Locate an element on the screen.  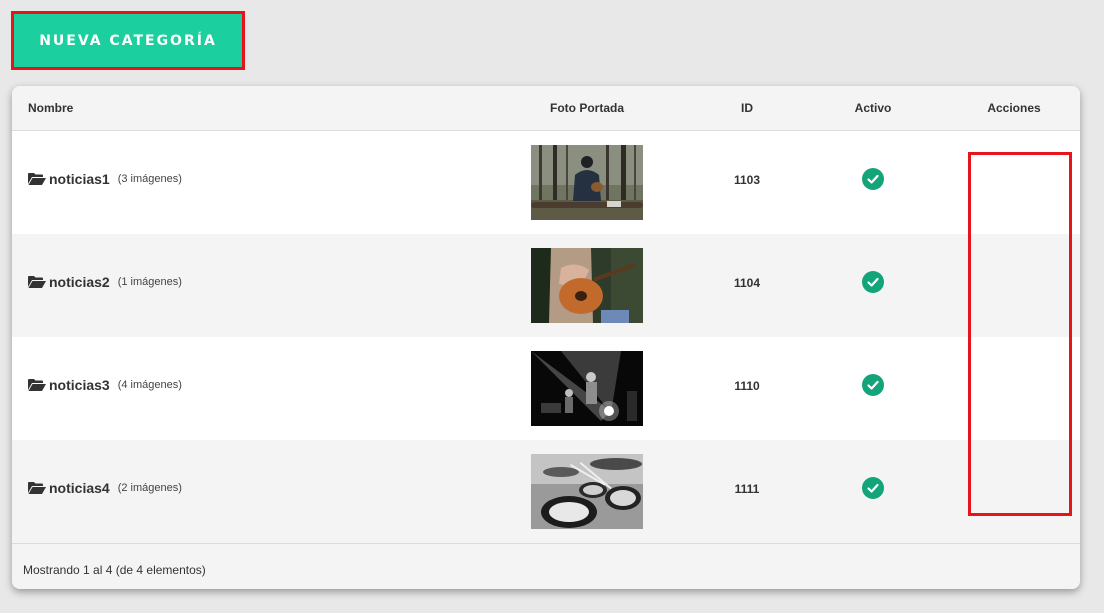
pagination-info: Mostrando 1 al 4 (de 4 elementos) is located at coordinates (114, 570).